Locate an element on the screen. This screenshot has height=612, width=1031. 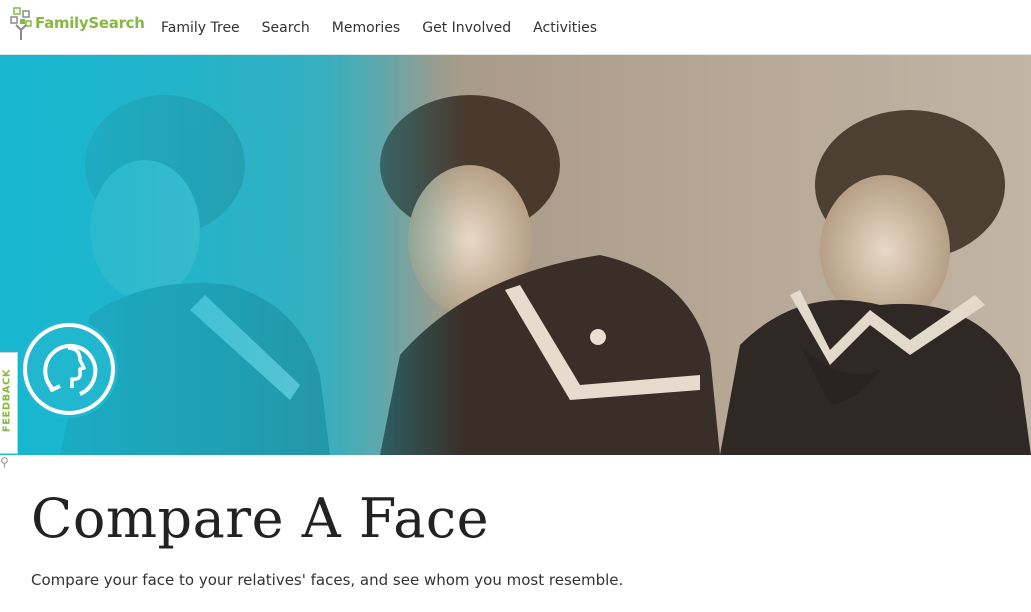
nav-family-tree: Family Tree is located at coordinates (200, 28).